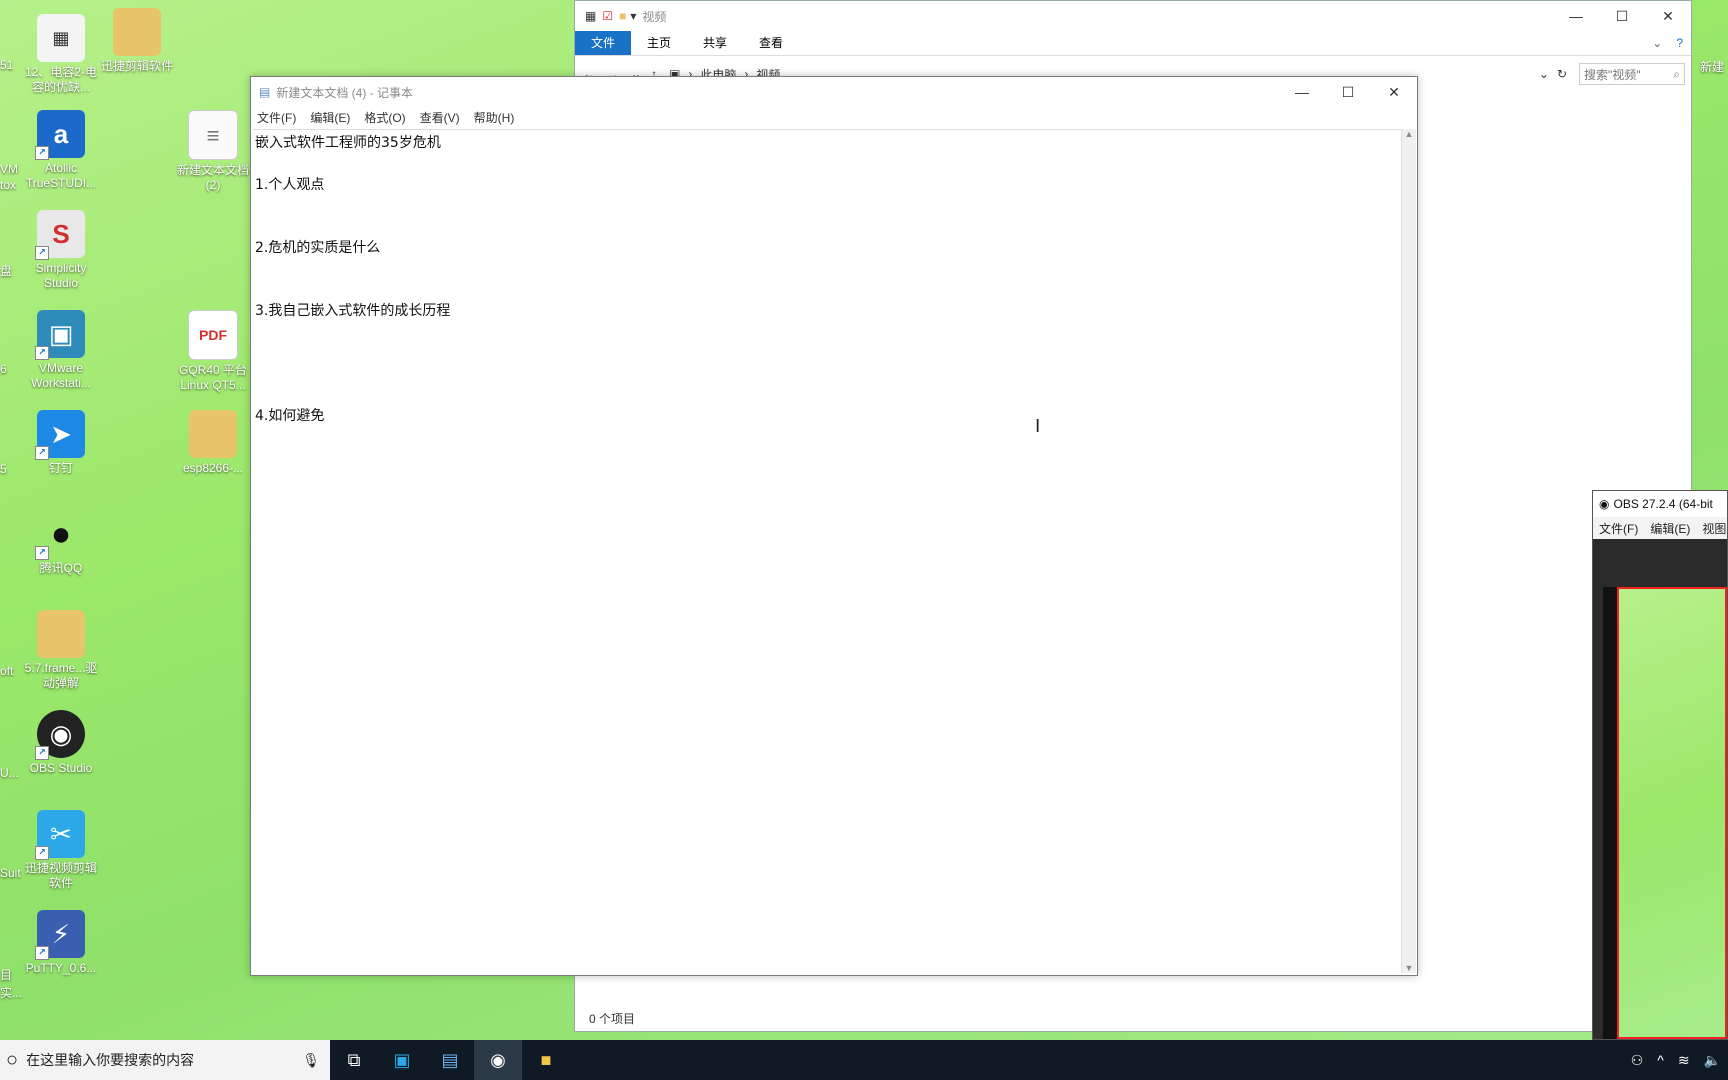  I want to click on desktop-icon-xunjie-video: ✂ ↗ 迅捷视频剪辑软件, so click(61, 850).